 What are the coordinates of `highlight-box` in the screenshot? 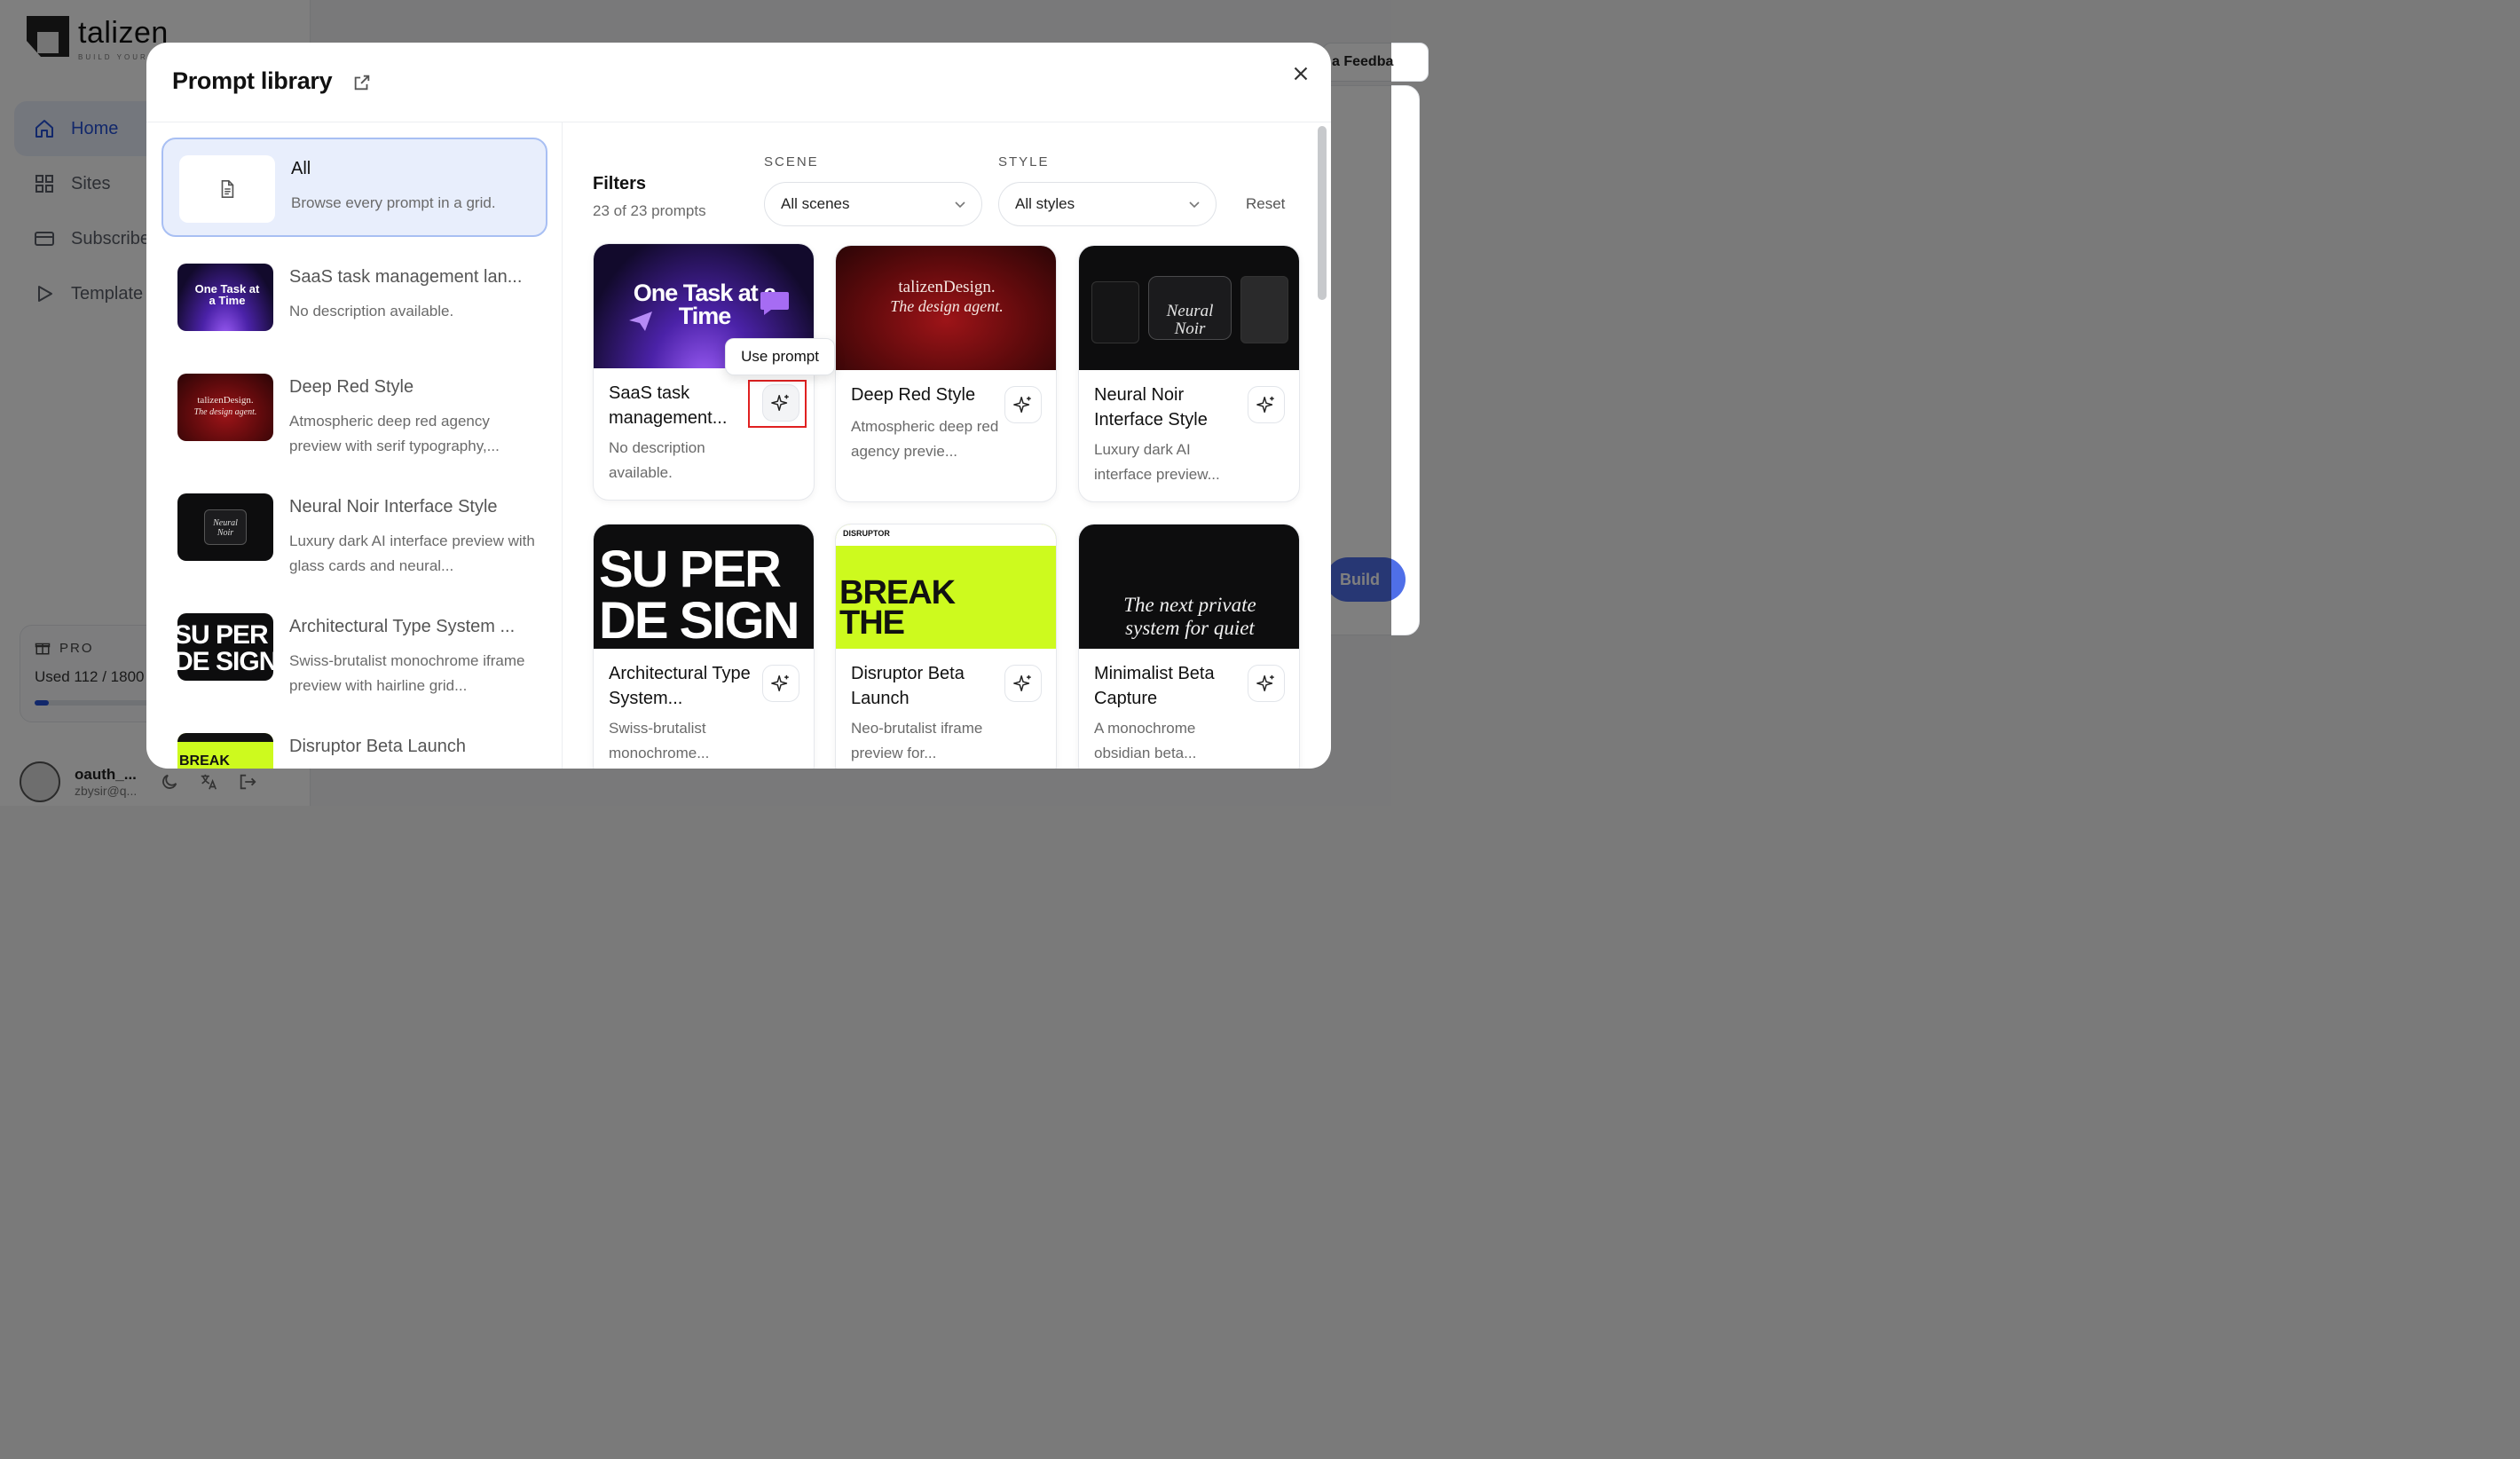 It's located at (777, 404).